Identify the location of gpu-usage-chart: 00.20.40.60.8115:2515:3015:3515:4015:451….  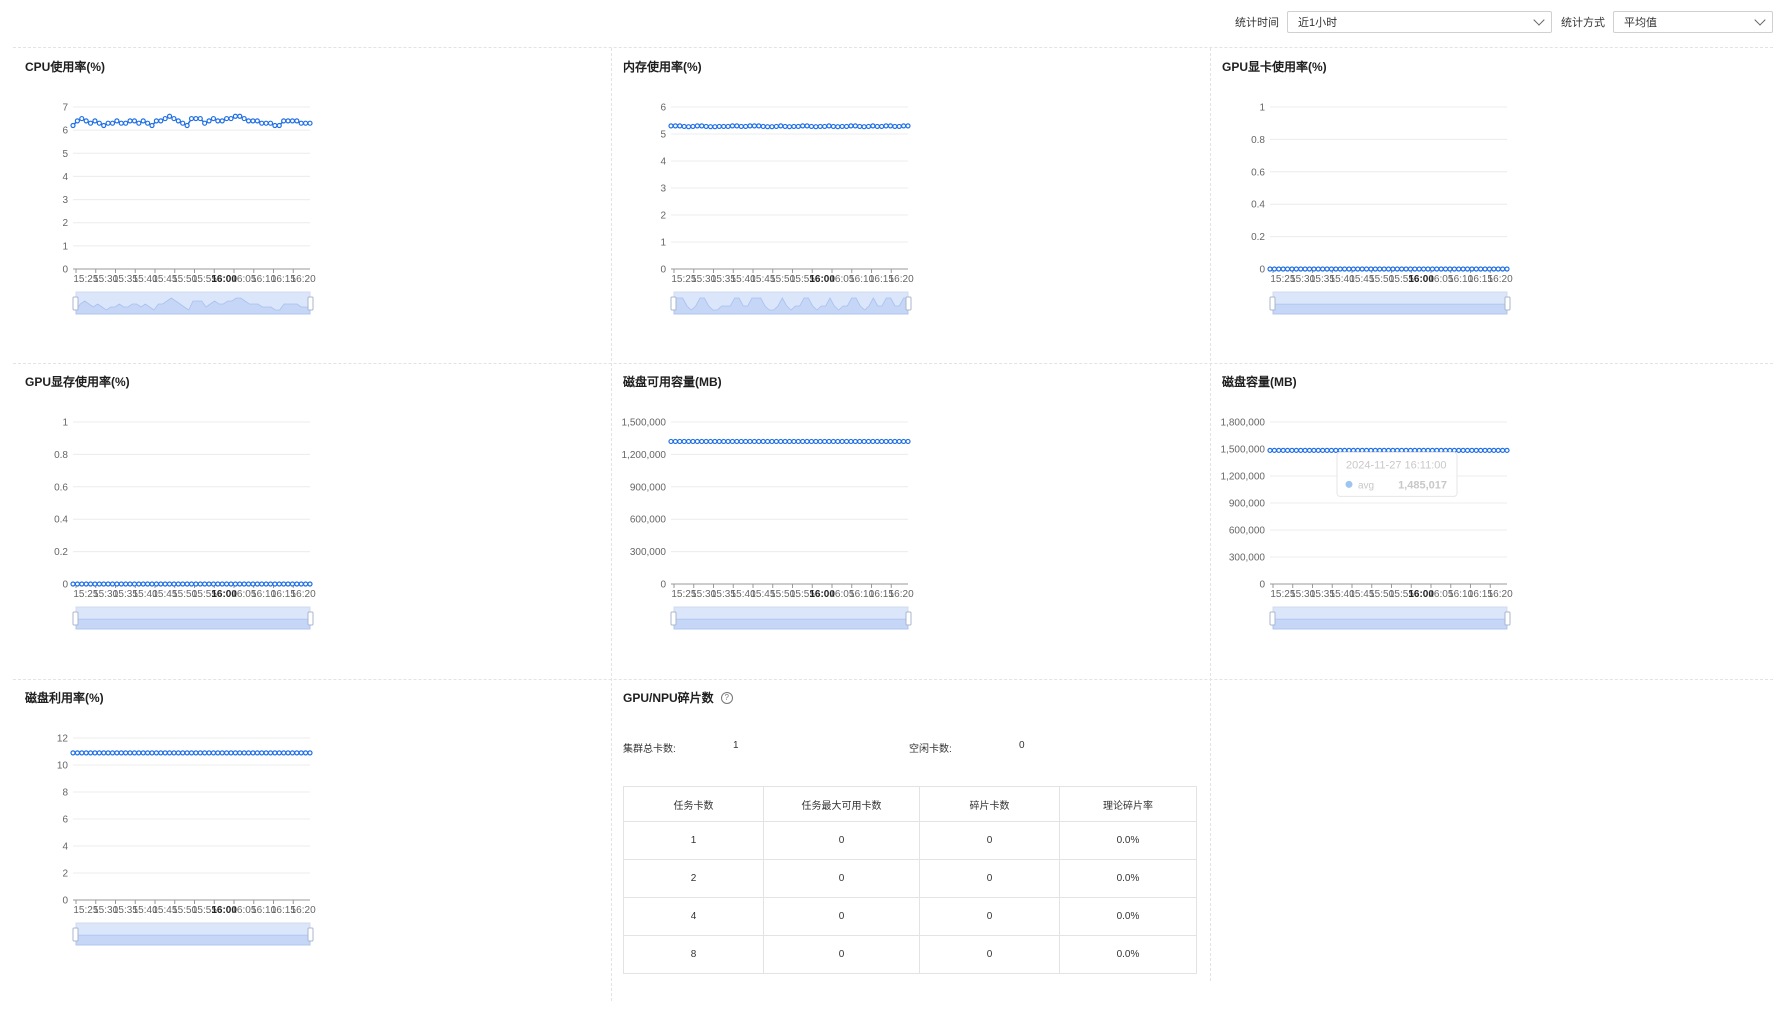
(1491, 205).